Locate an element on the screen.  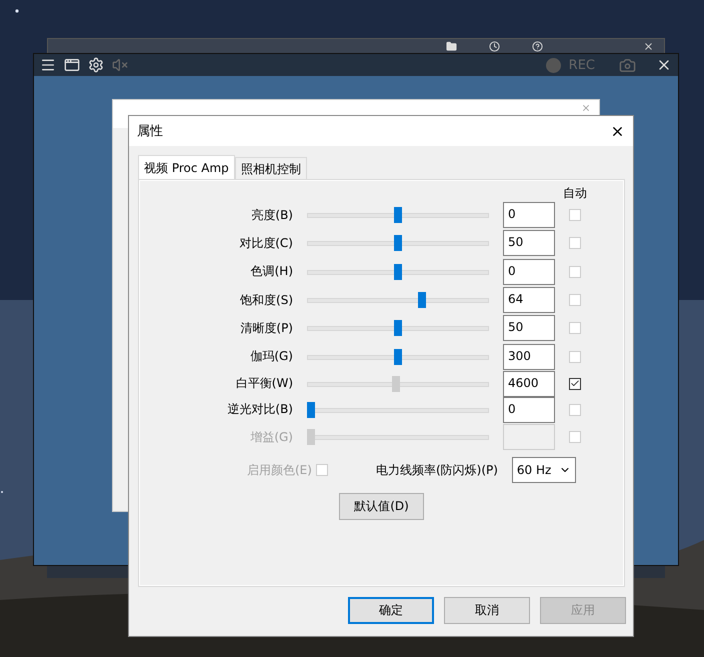
window-icon is located at coordinates (72, 65).